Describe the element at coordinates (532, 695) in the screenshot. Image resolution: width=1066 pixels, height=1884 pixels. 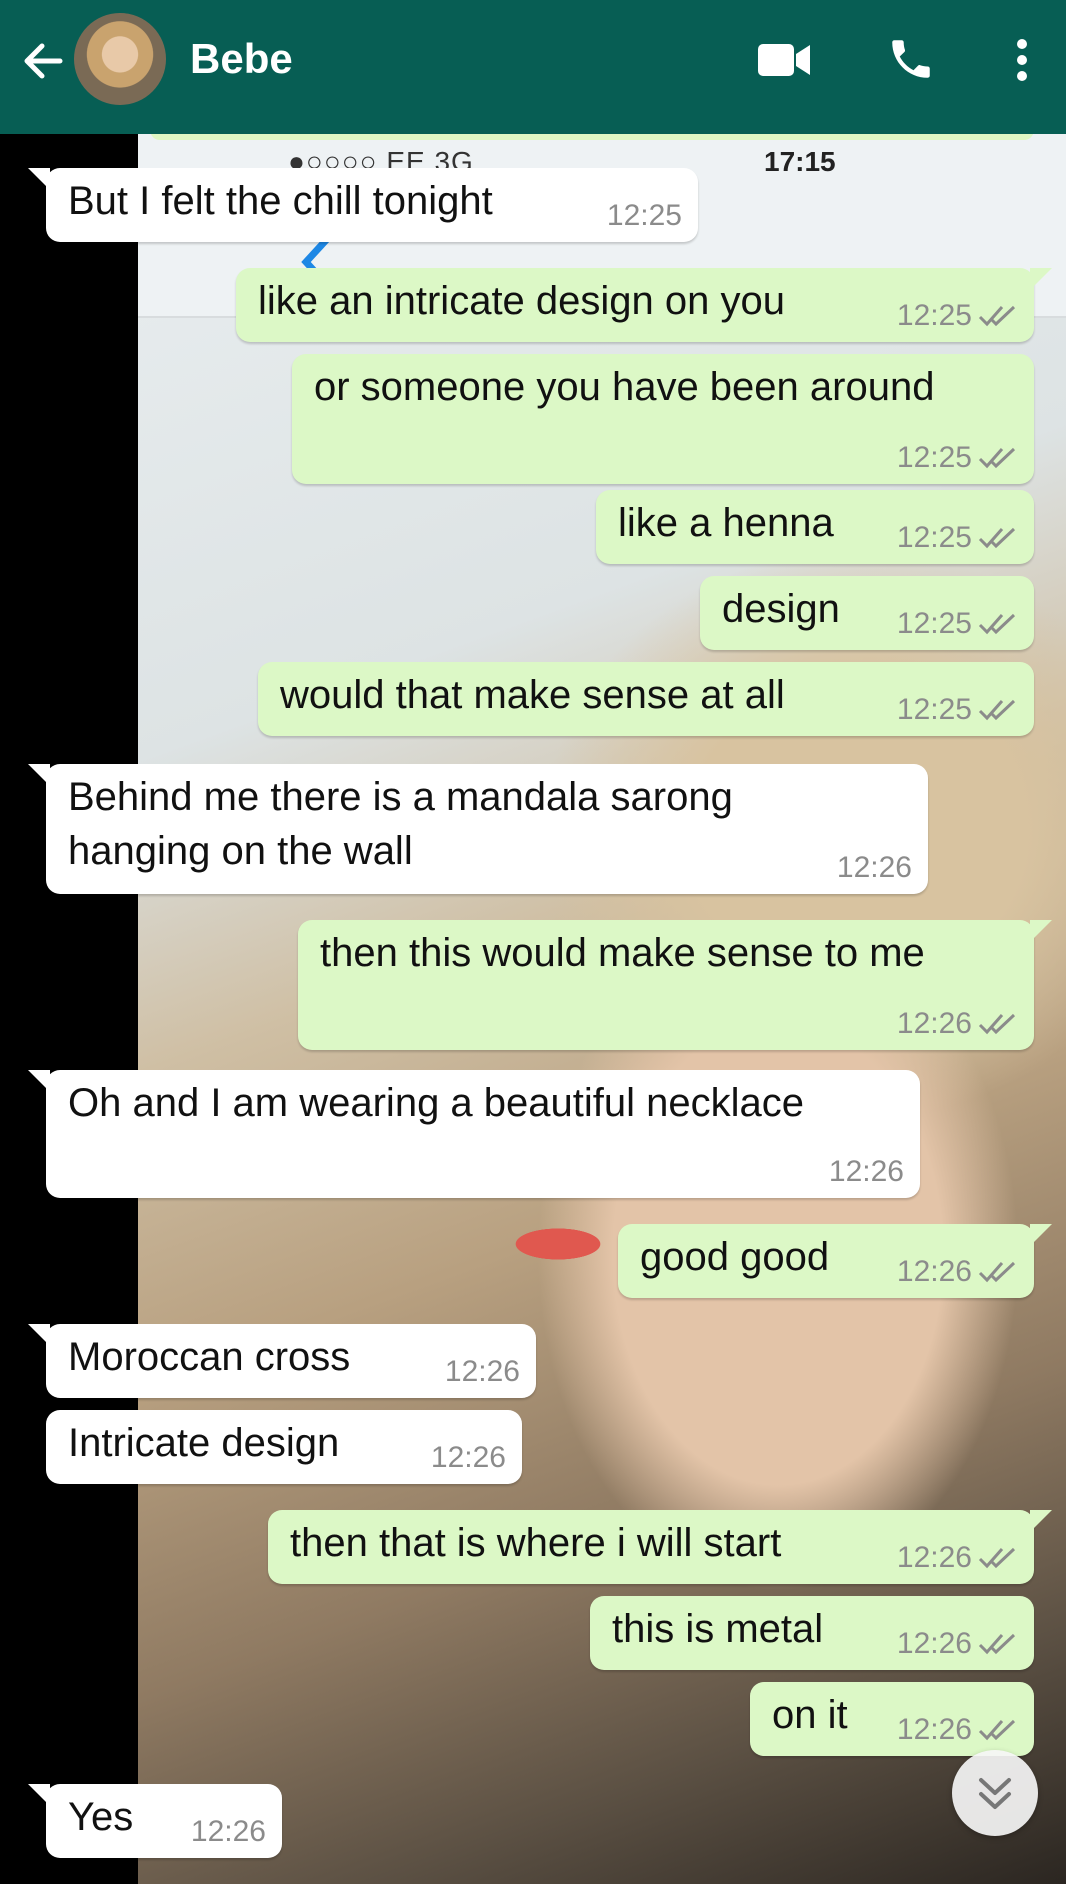
I see `message-text: would that make sense at all` at that location.